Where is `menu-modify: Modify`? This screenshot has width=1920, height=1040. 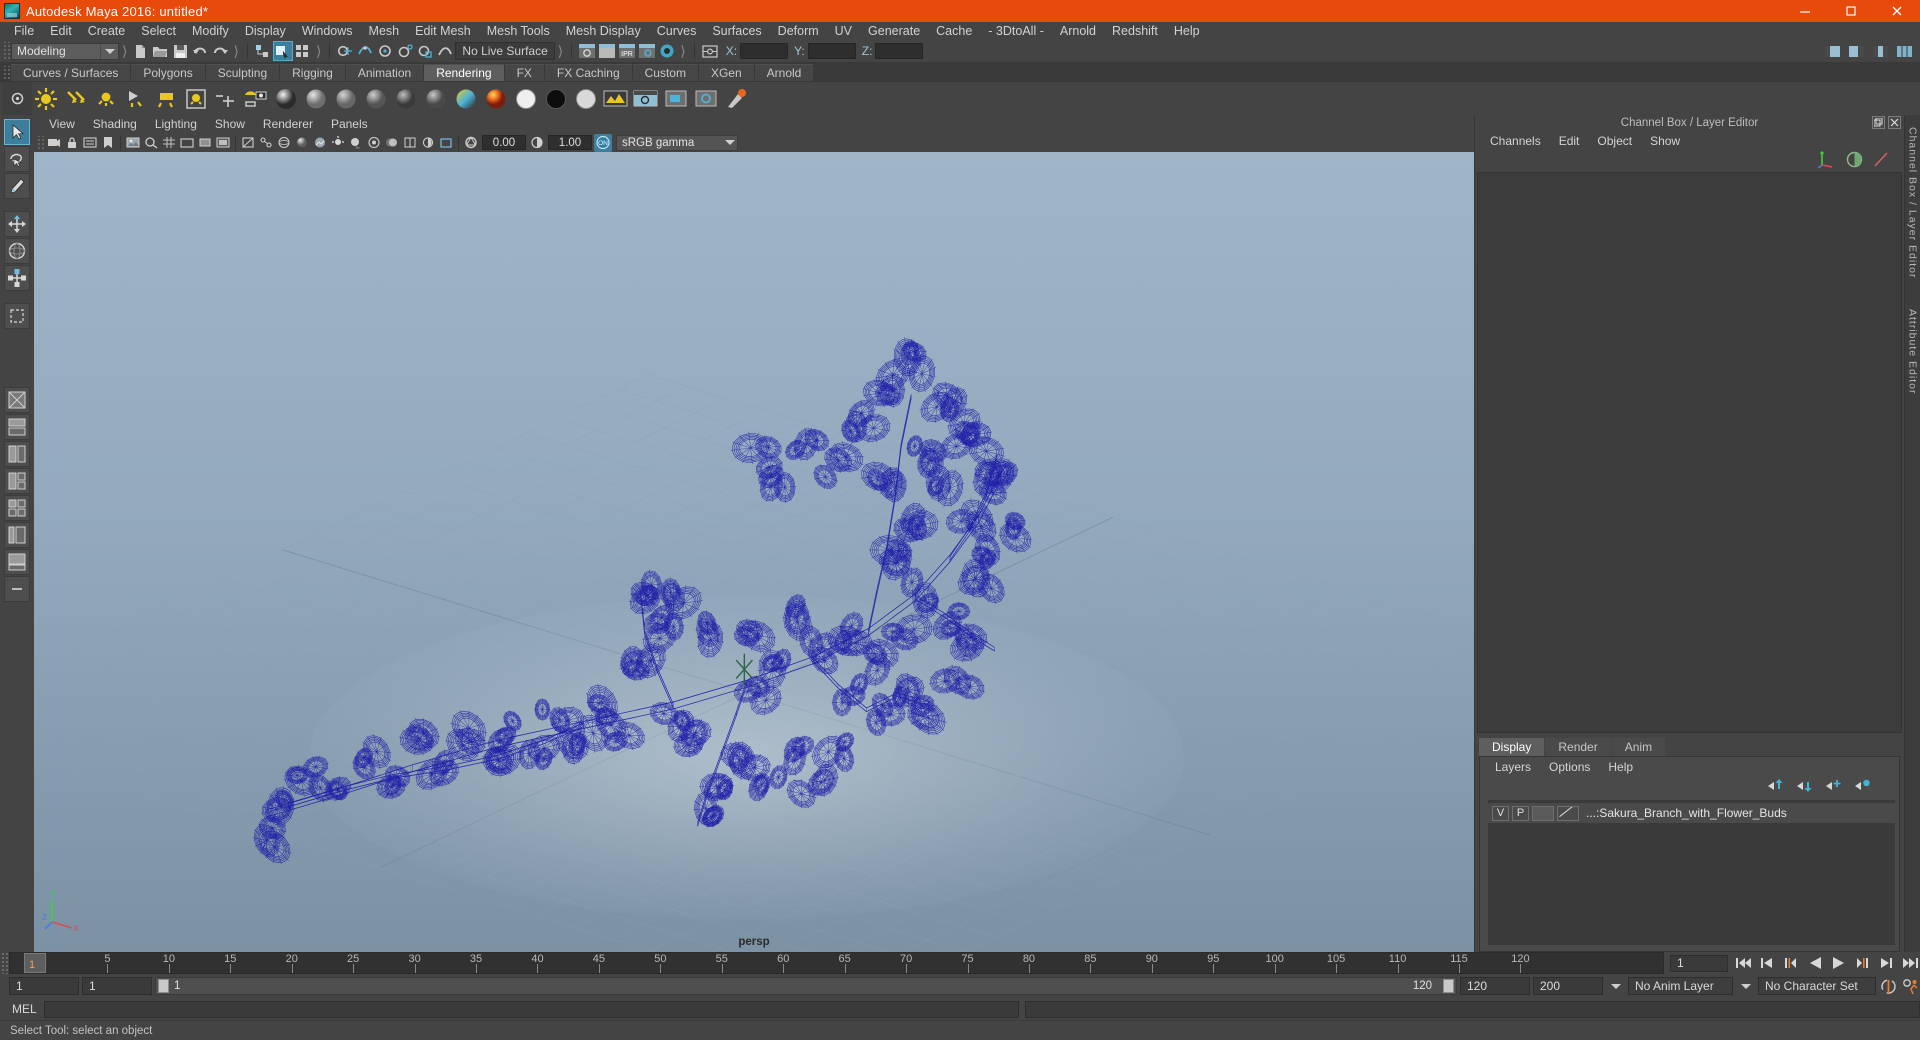
menu-modify: Modify is located at coordinates (210, 31).